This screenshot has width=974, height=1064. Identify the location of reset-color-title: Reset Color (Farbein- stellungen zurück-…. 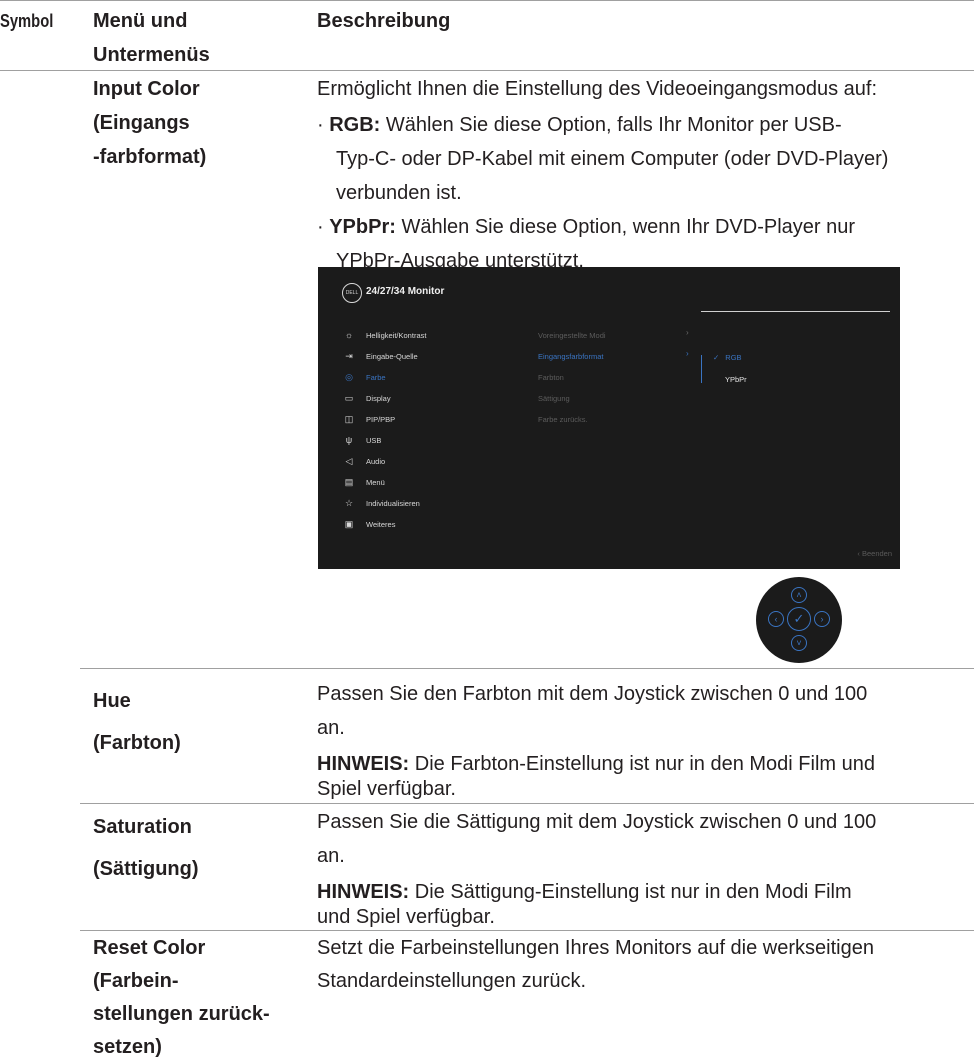
(208, 998).